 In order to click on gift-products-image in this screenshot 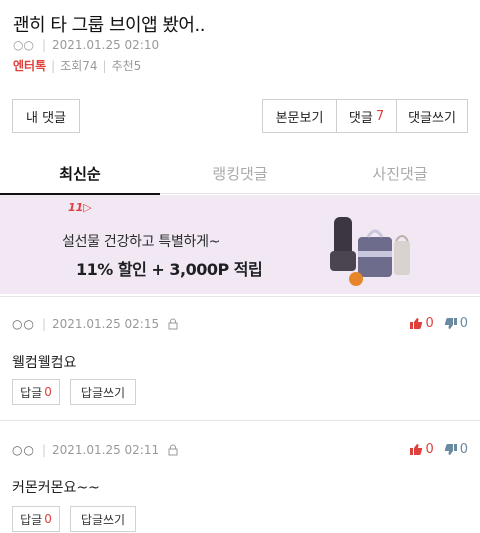, I will do `click(370, 251)`.